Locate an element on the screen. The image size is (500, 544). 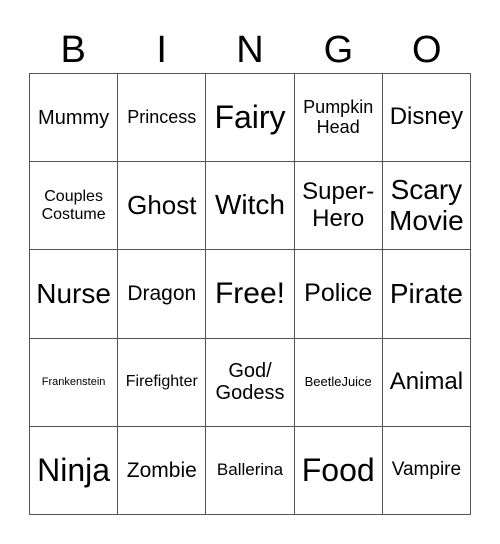
bingo-cell: Pumpkin Head is located at coordinates (338, 118).